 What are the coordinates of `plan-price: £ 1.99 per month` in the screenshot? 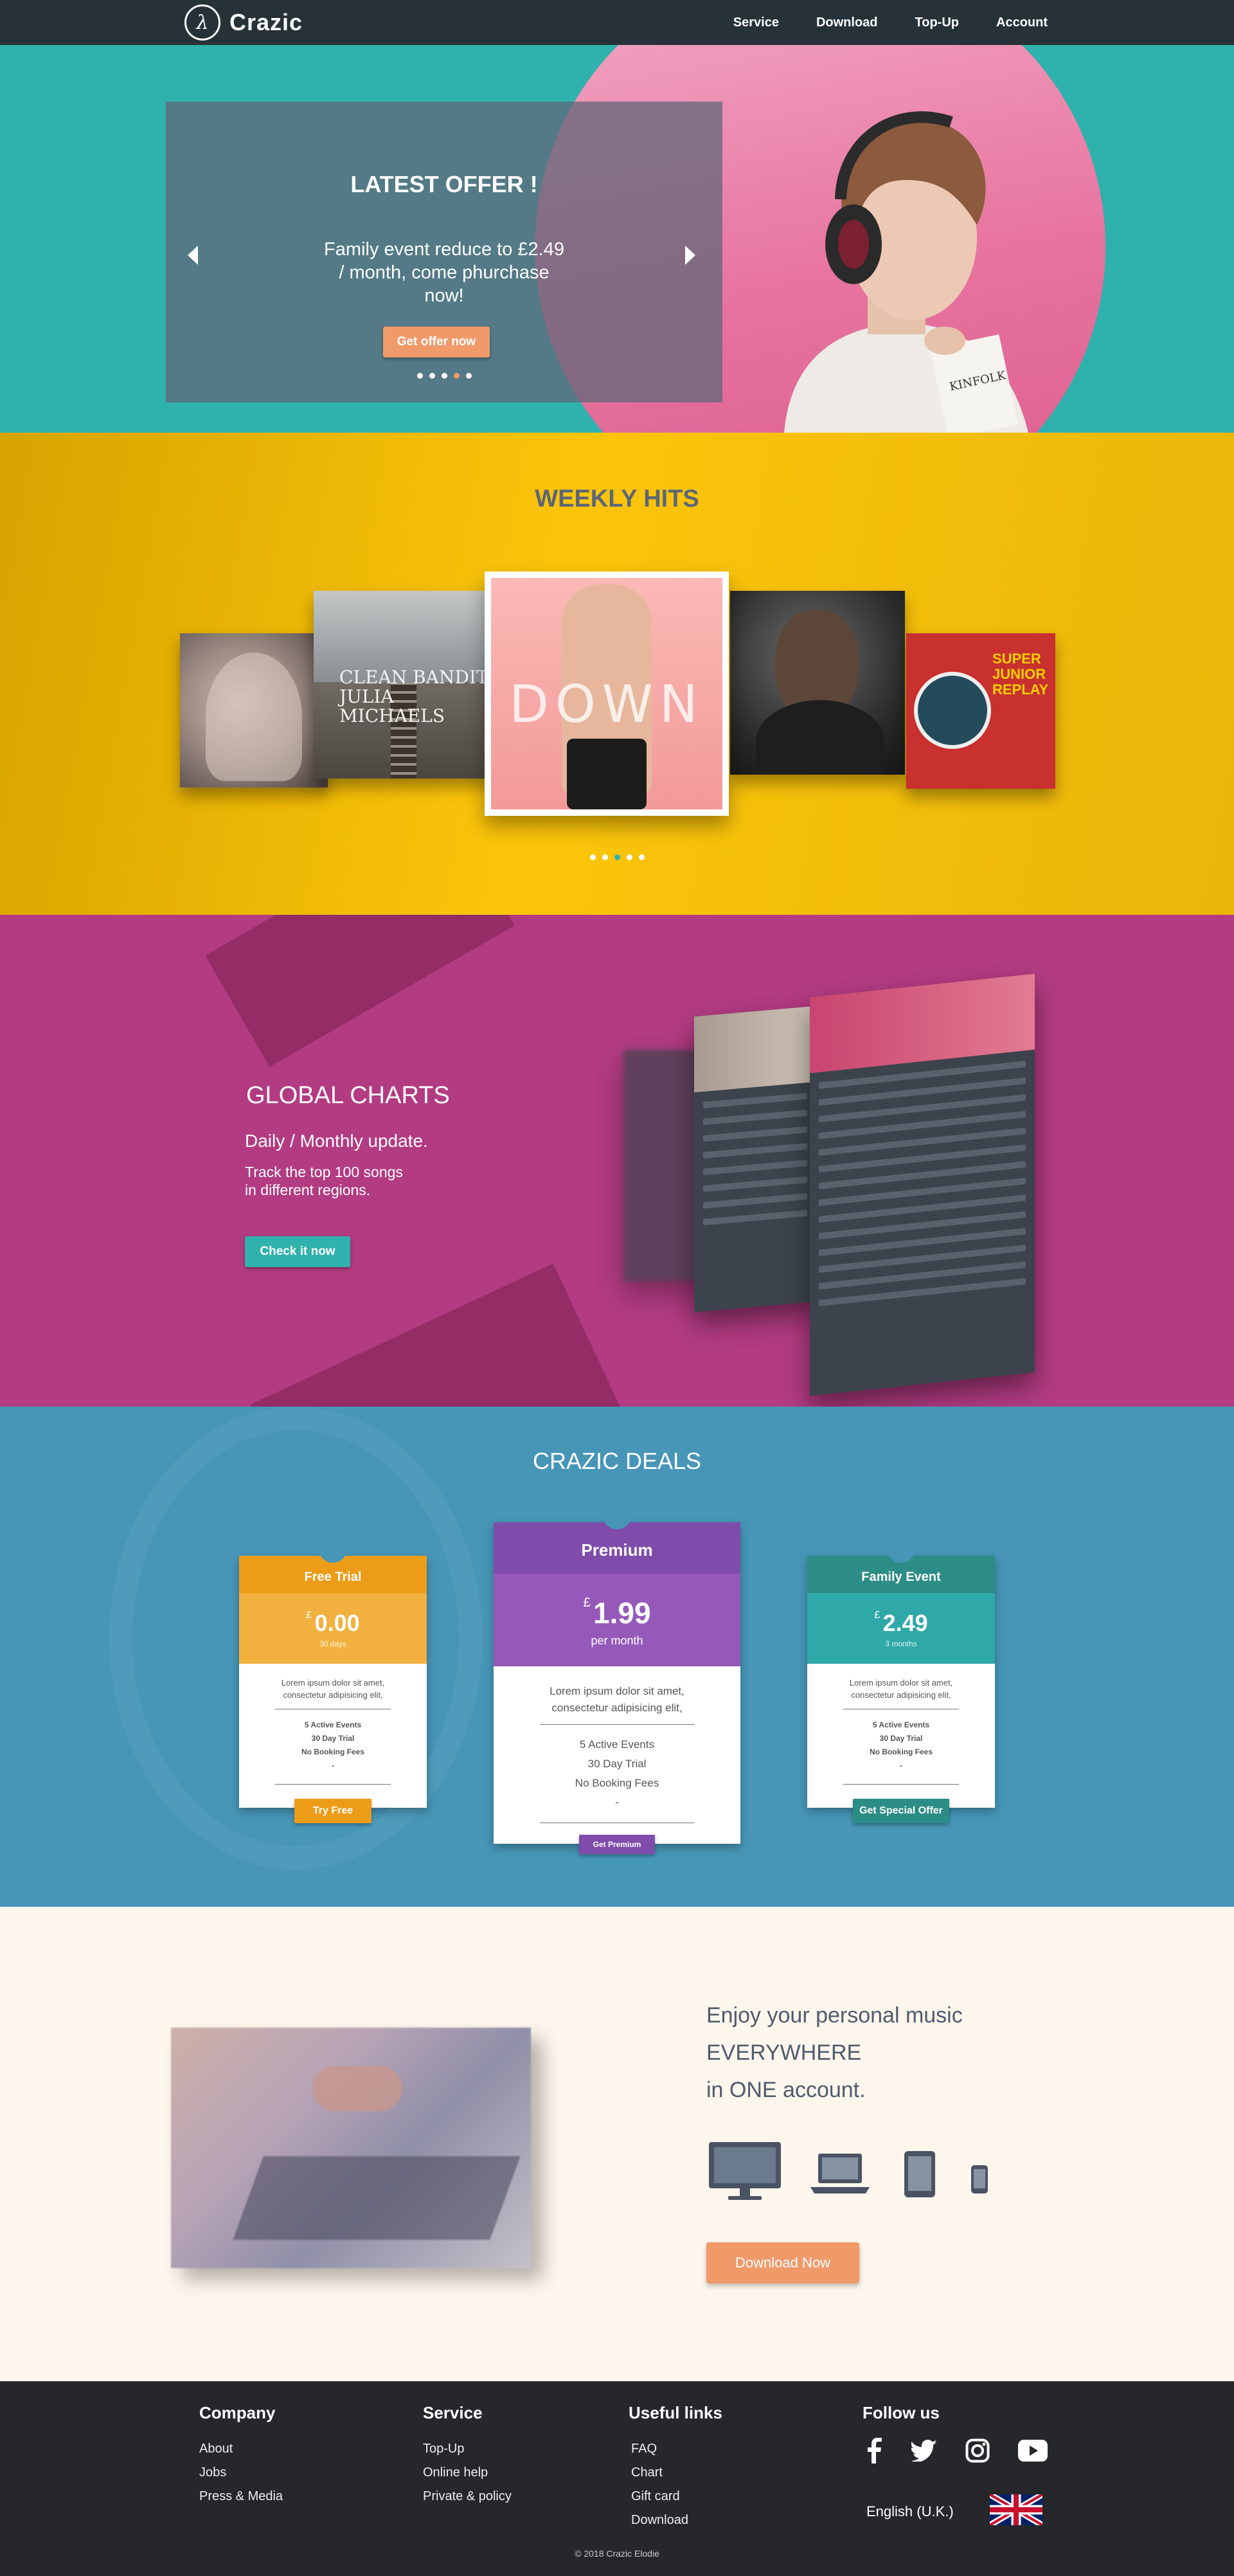 It's located at (617, 1620).